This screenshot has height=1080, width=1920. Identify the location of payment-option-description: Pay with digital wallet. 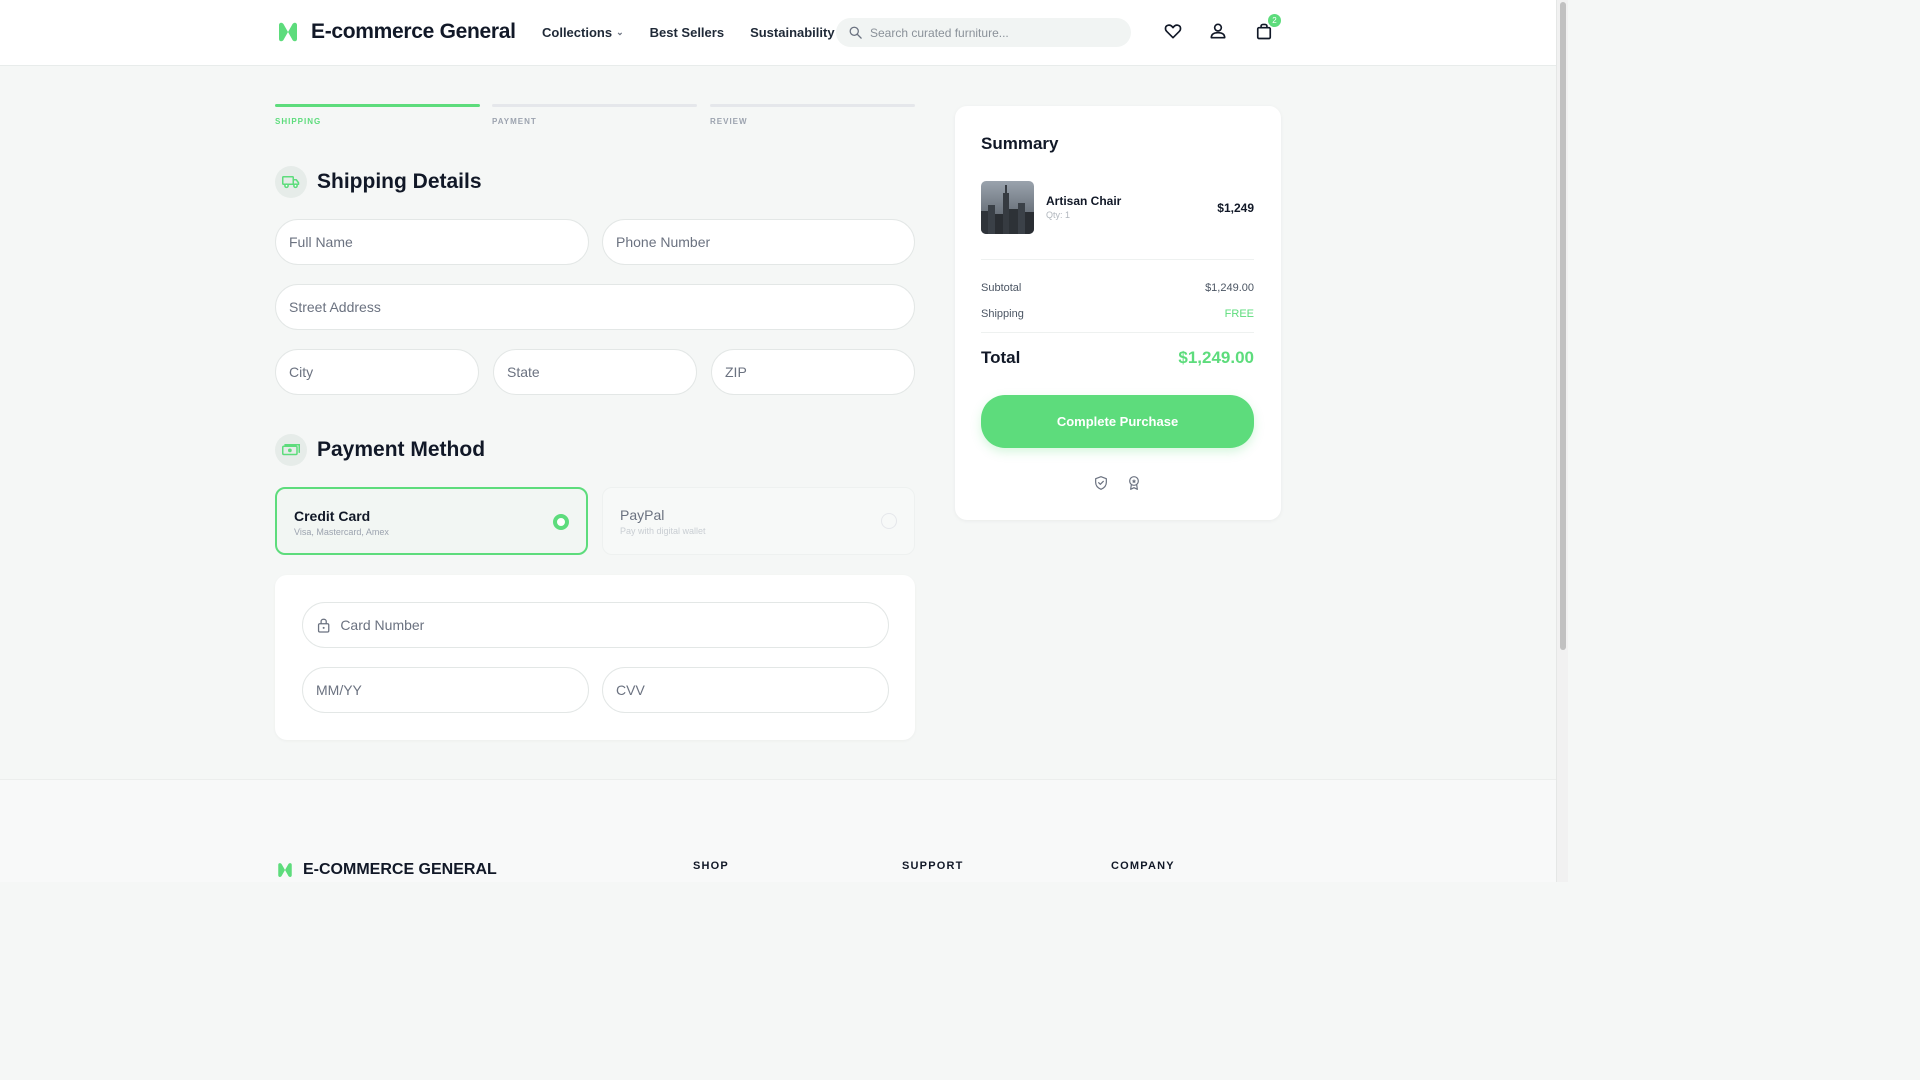
(663, 531).